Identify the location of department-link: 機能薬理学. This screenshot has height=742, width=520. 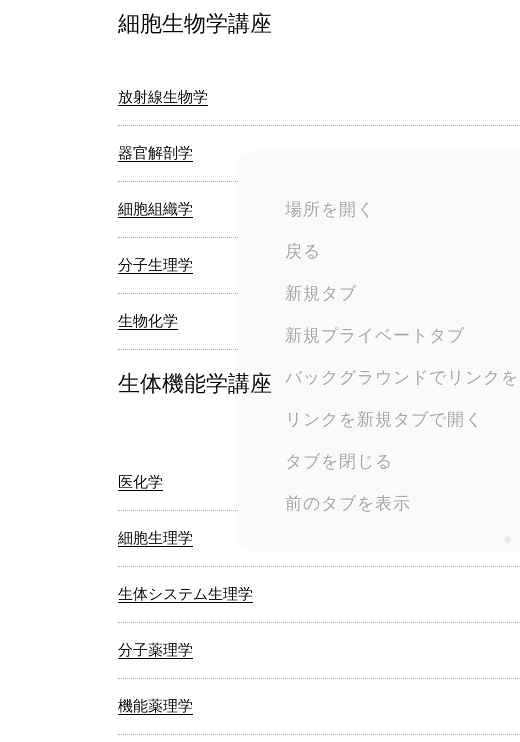
(155, 706).